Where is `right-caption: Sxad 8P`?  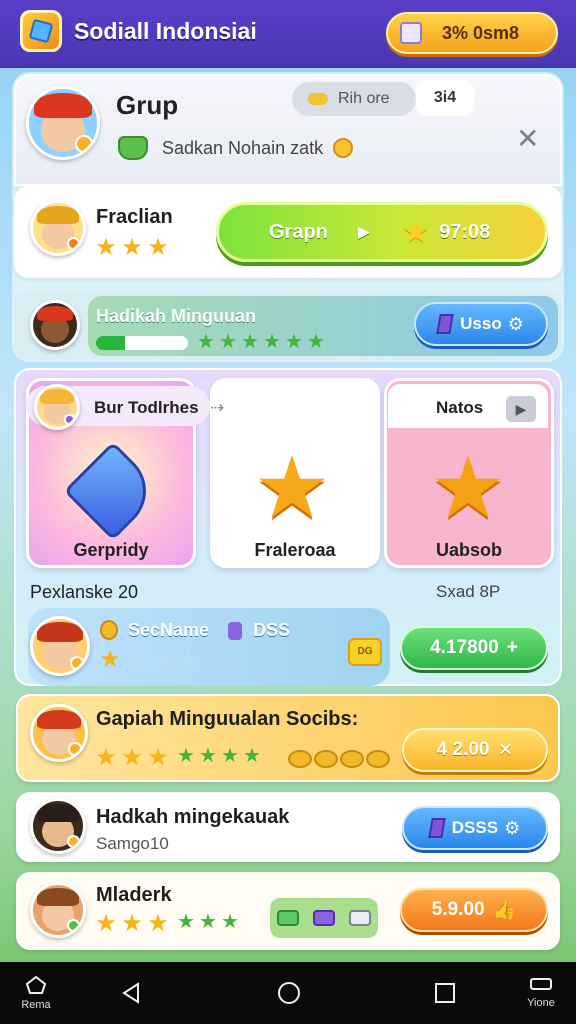 right-caption: Sxad 8P is located at coordinates (468, 591).